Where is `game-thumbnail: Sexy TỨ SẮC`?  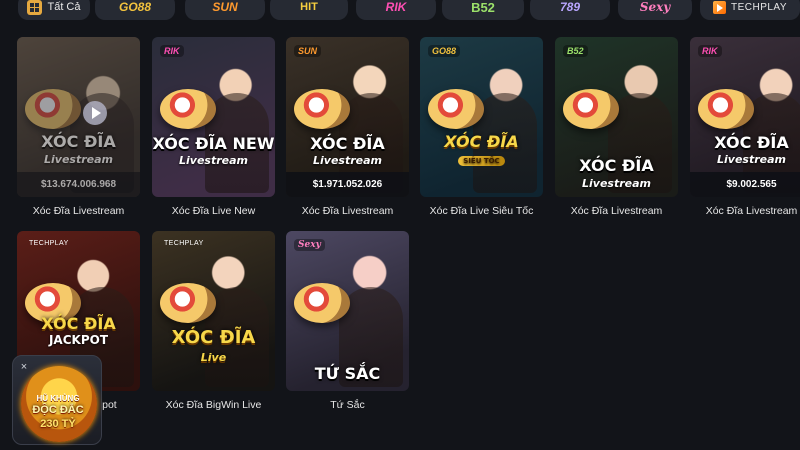 game-thumbnail: Sexy TỨ SẮC is located at coordinates (347, 311).